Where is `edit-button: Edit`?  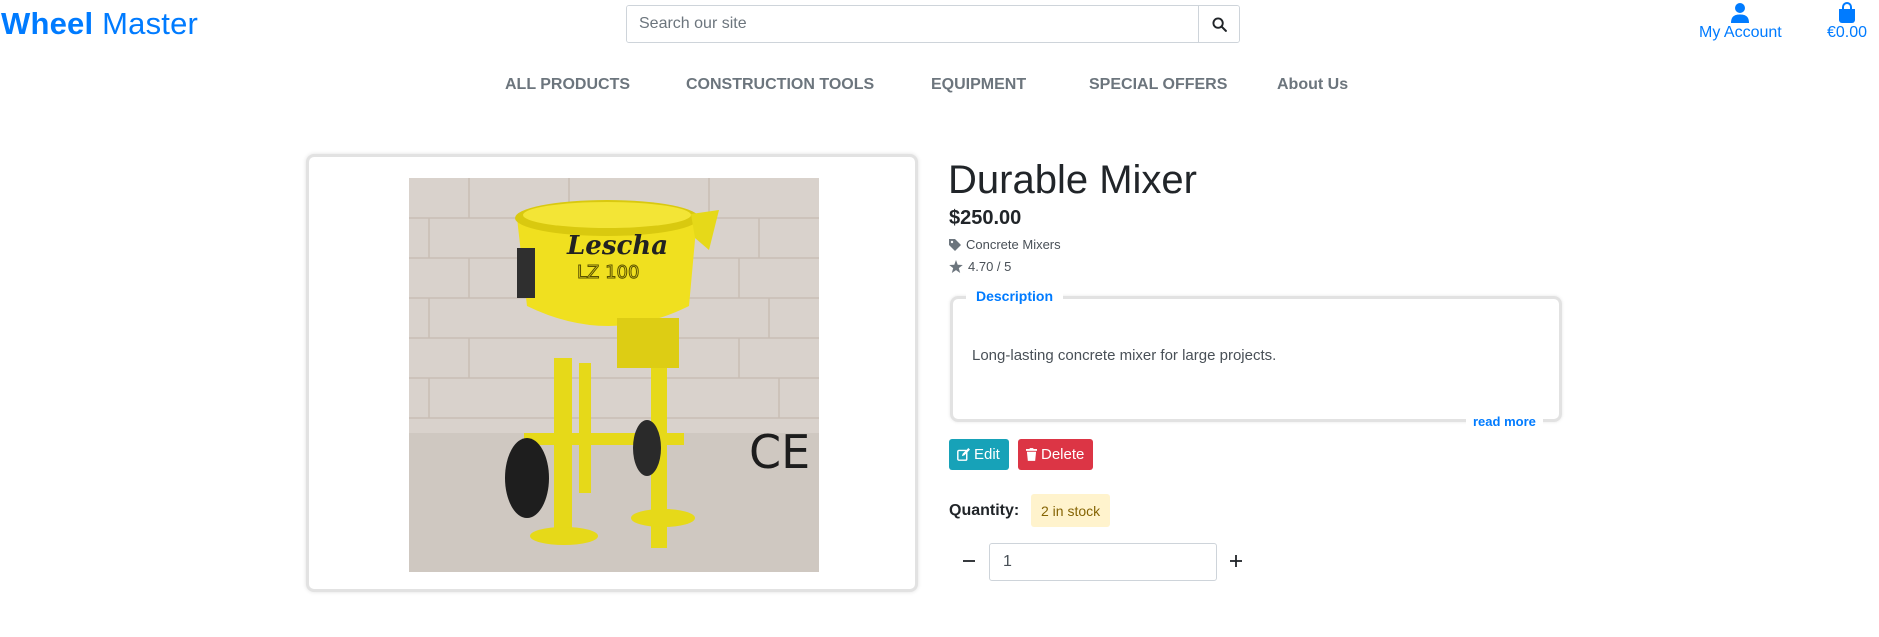 edit-button: Edit is located at coordinates (979, 454).